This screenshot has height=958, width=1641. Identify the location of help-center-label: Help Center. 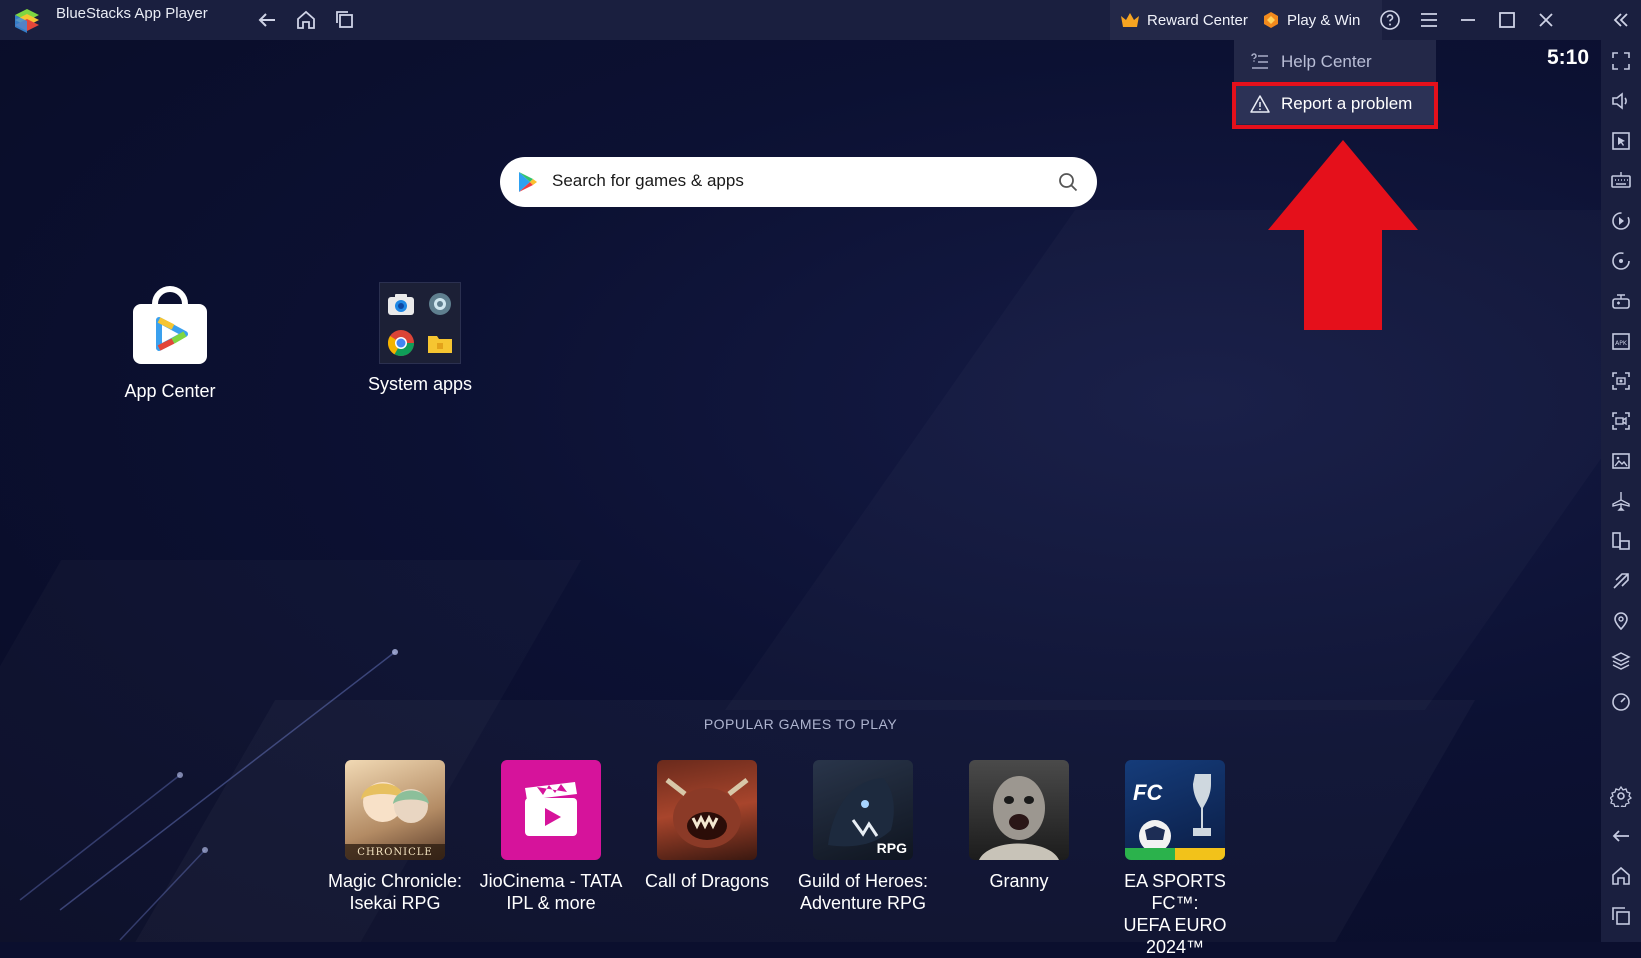
(1326, 61).